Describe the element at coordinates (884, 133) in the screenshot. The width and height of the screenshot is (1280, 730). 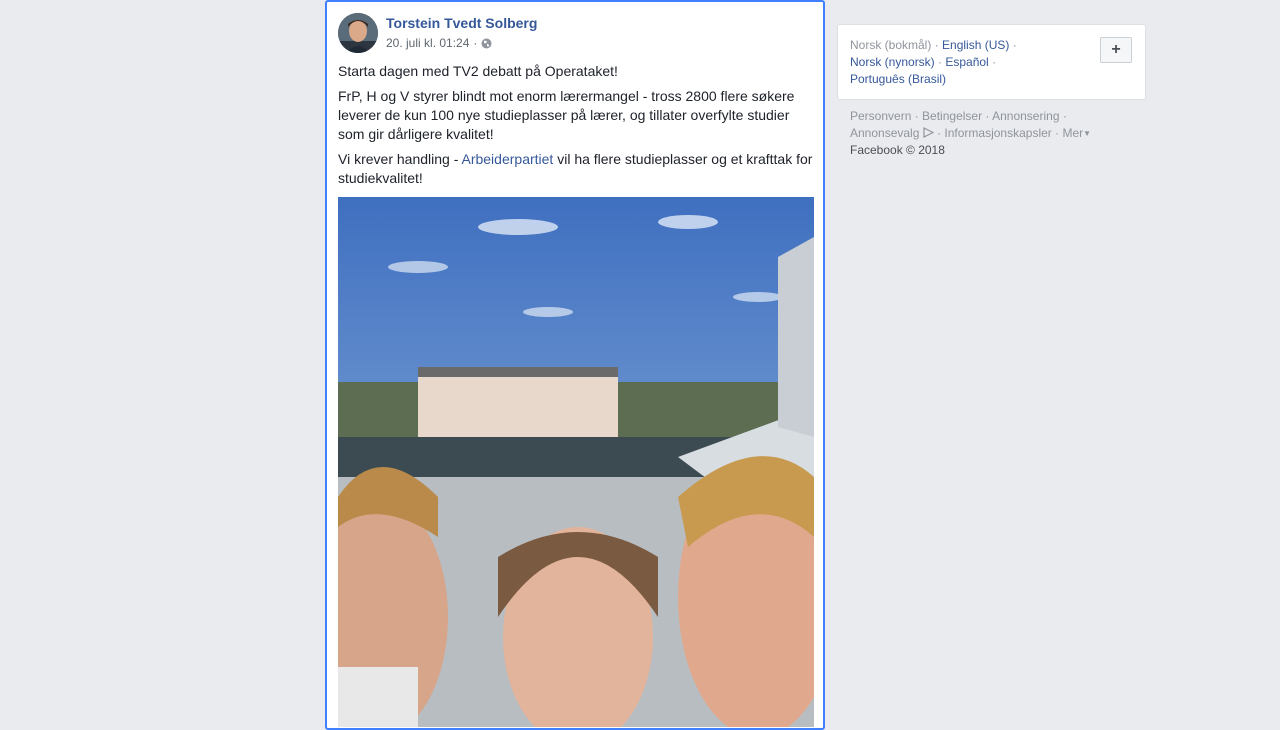
I see `footer-link-annonsevalg: Annonsevalg` at that location.